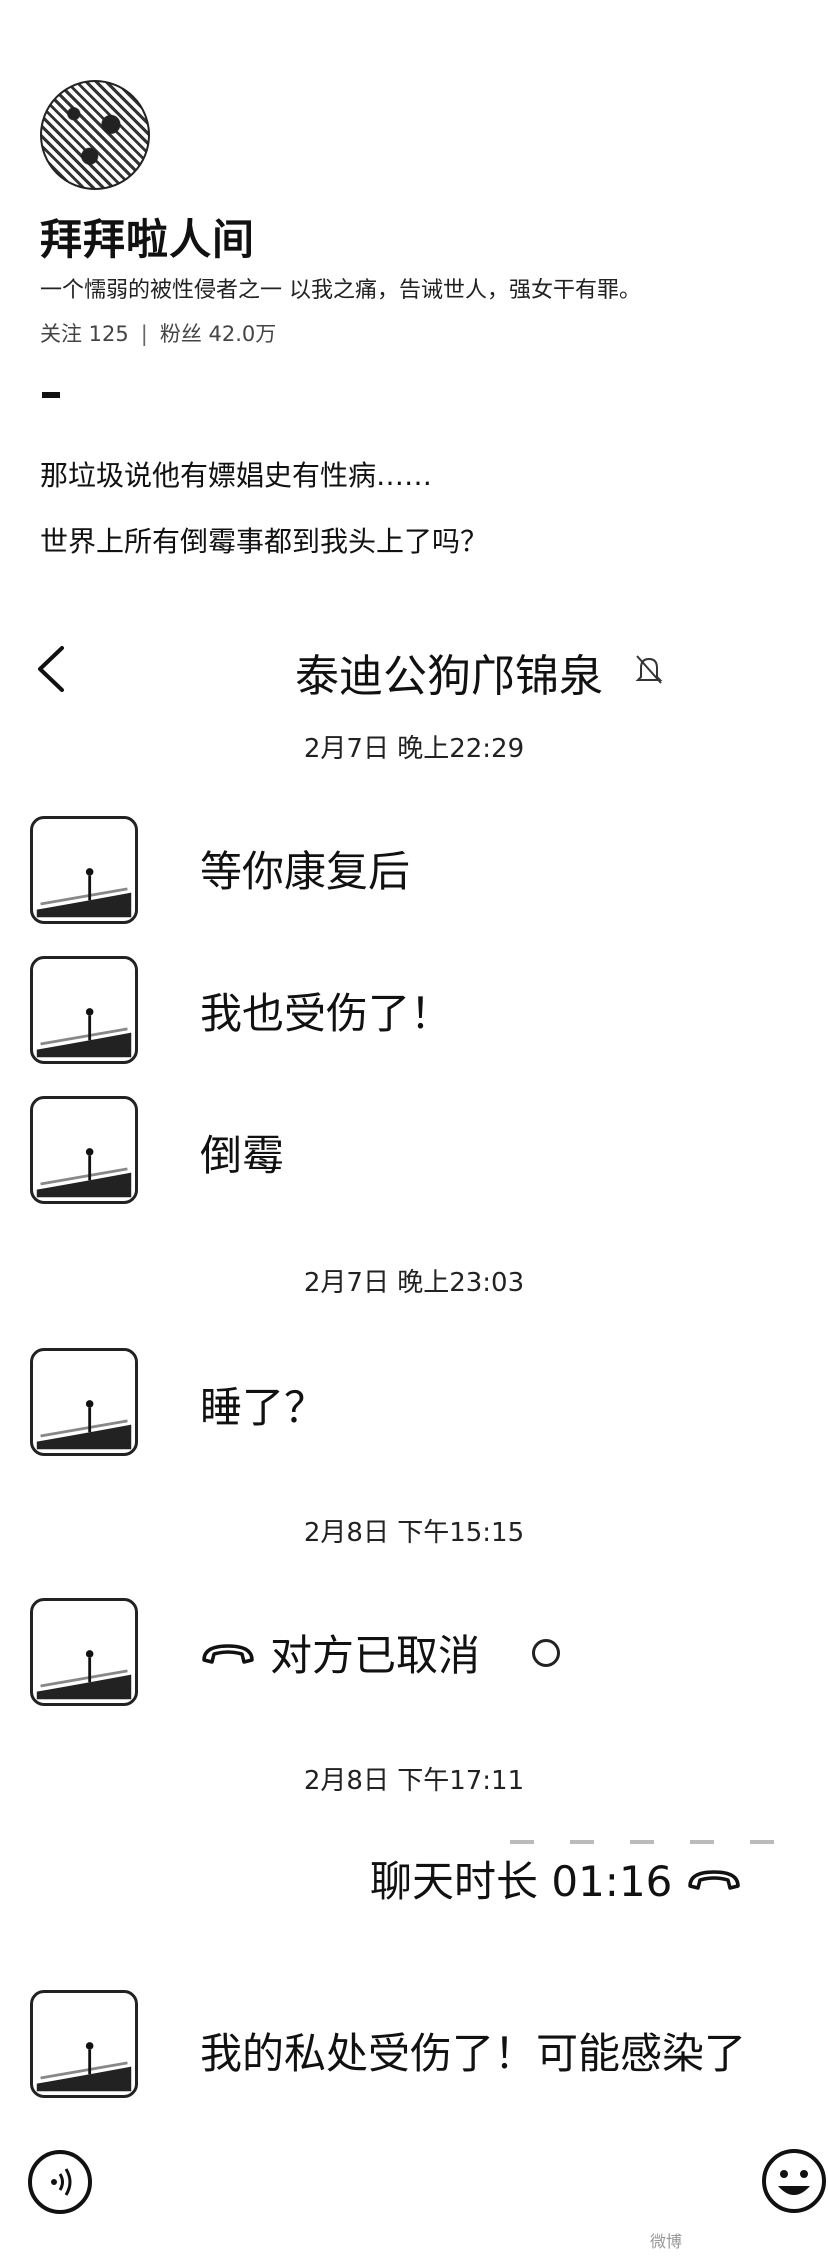  I want to click on message-text: 等你康复后, so click(305, 868).